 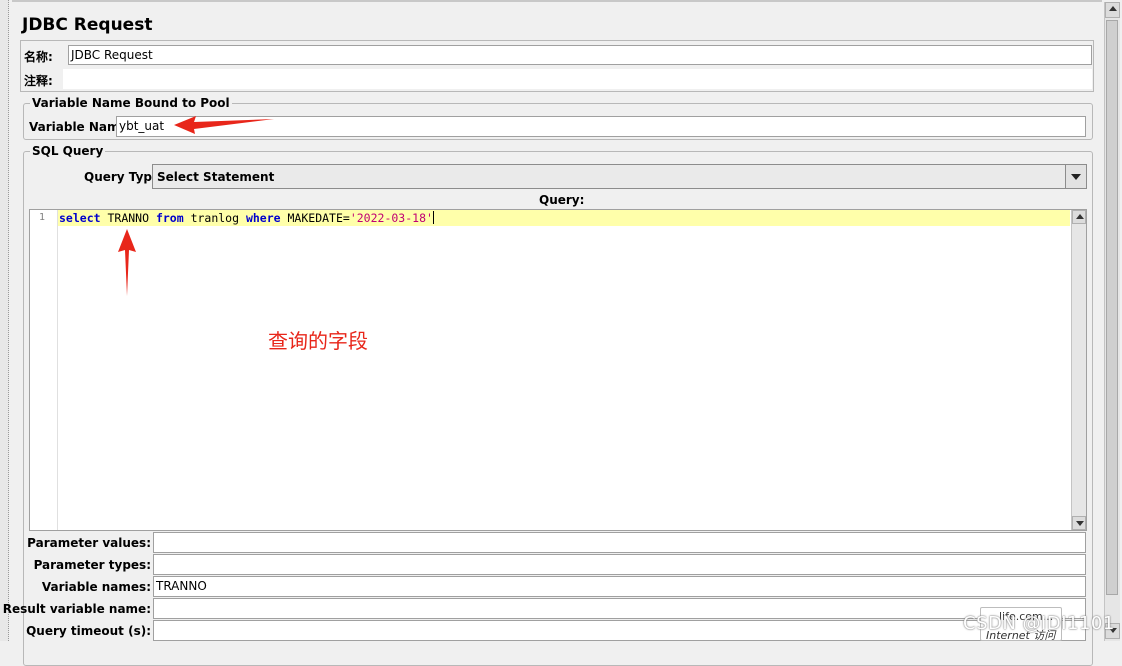 What do you see at coordinates (580, 55) in the screenshot?
I see `name-field: JDBC Request` at bounding box center [580, 55].